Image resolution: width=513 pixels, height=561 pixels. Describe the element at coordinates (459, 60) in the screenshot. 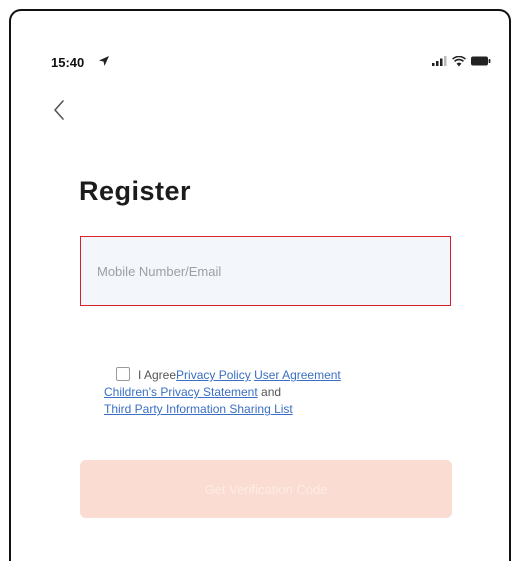

I see `wifi-icon` at that location.